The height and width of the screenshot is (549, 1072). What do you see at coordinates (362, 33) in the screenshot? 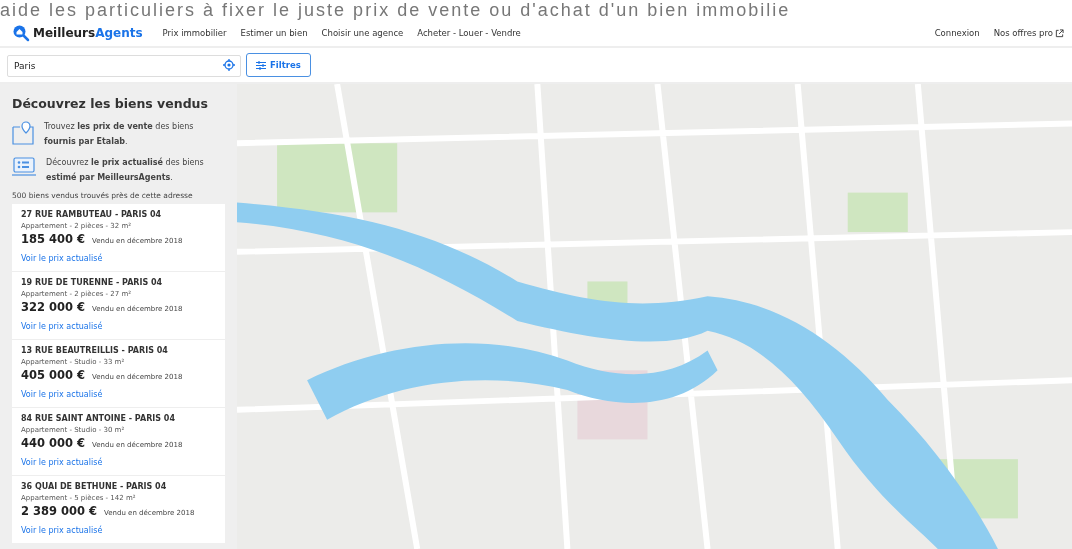
I see `nav-link: Choisir une agence` at bounding box center [362, 33].